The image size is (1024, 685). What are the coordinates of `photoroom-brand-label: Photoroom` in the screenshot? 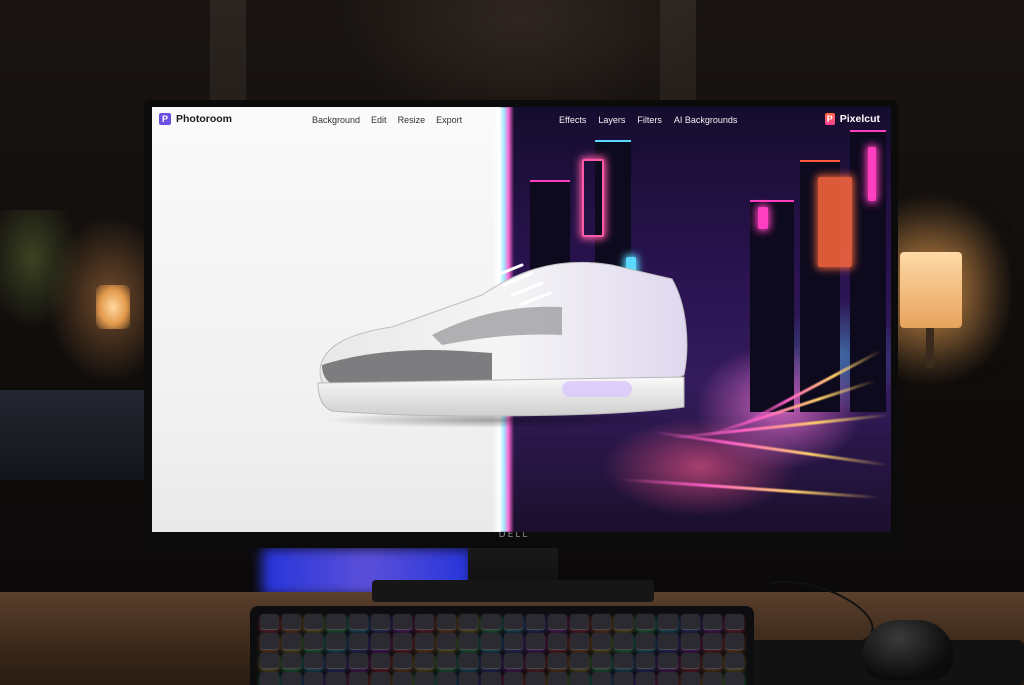 It's located at (204, 119).